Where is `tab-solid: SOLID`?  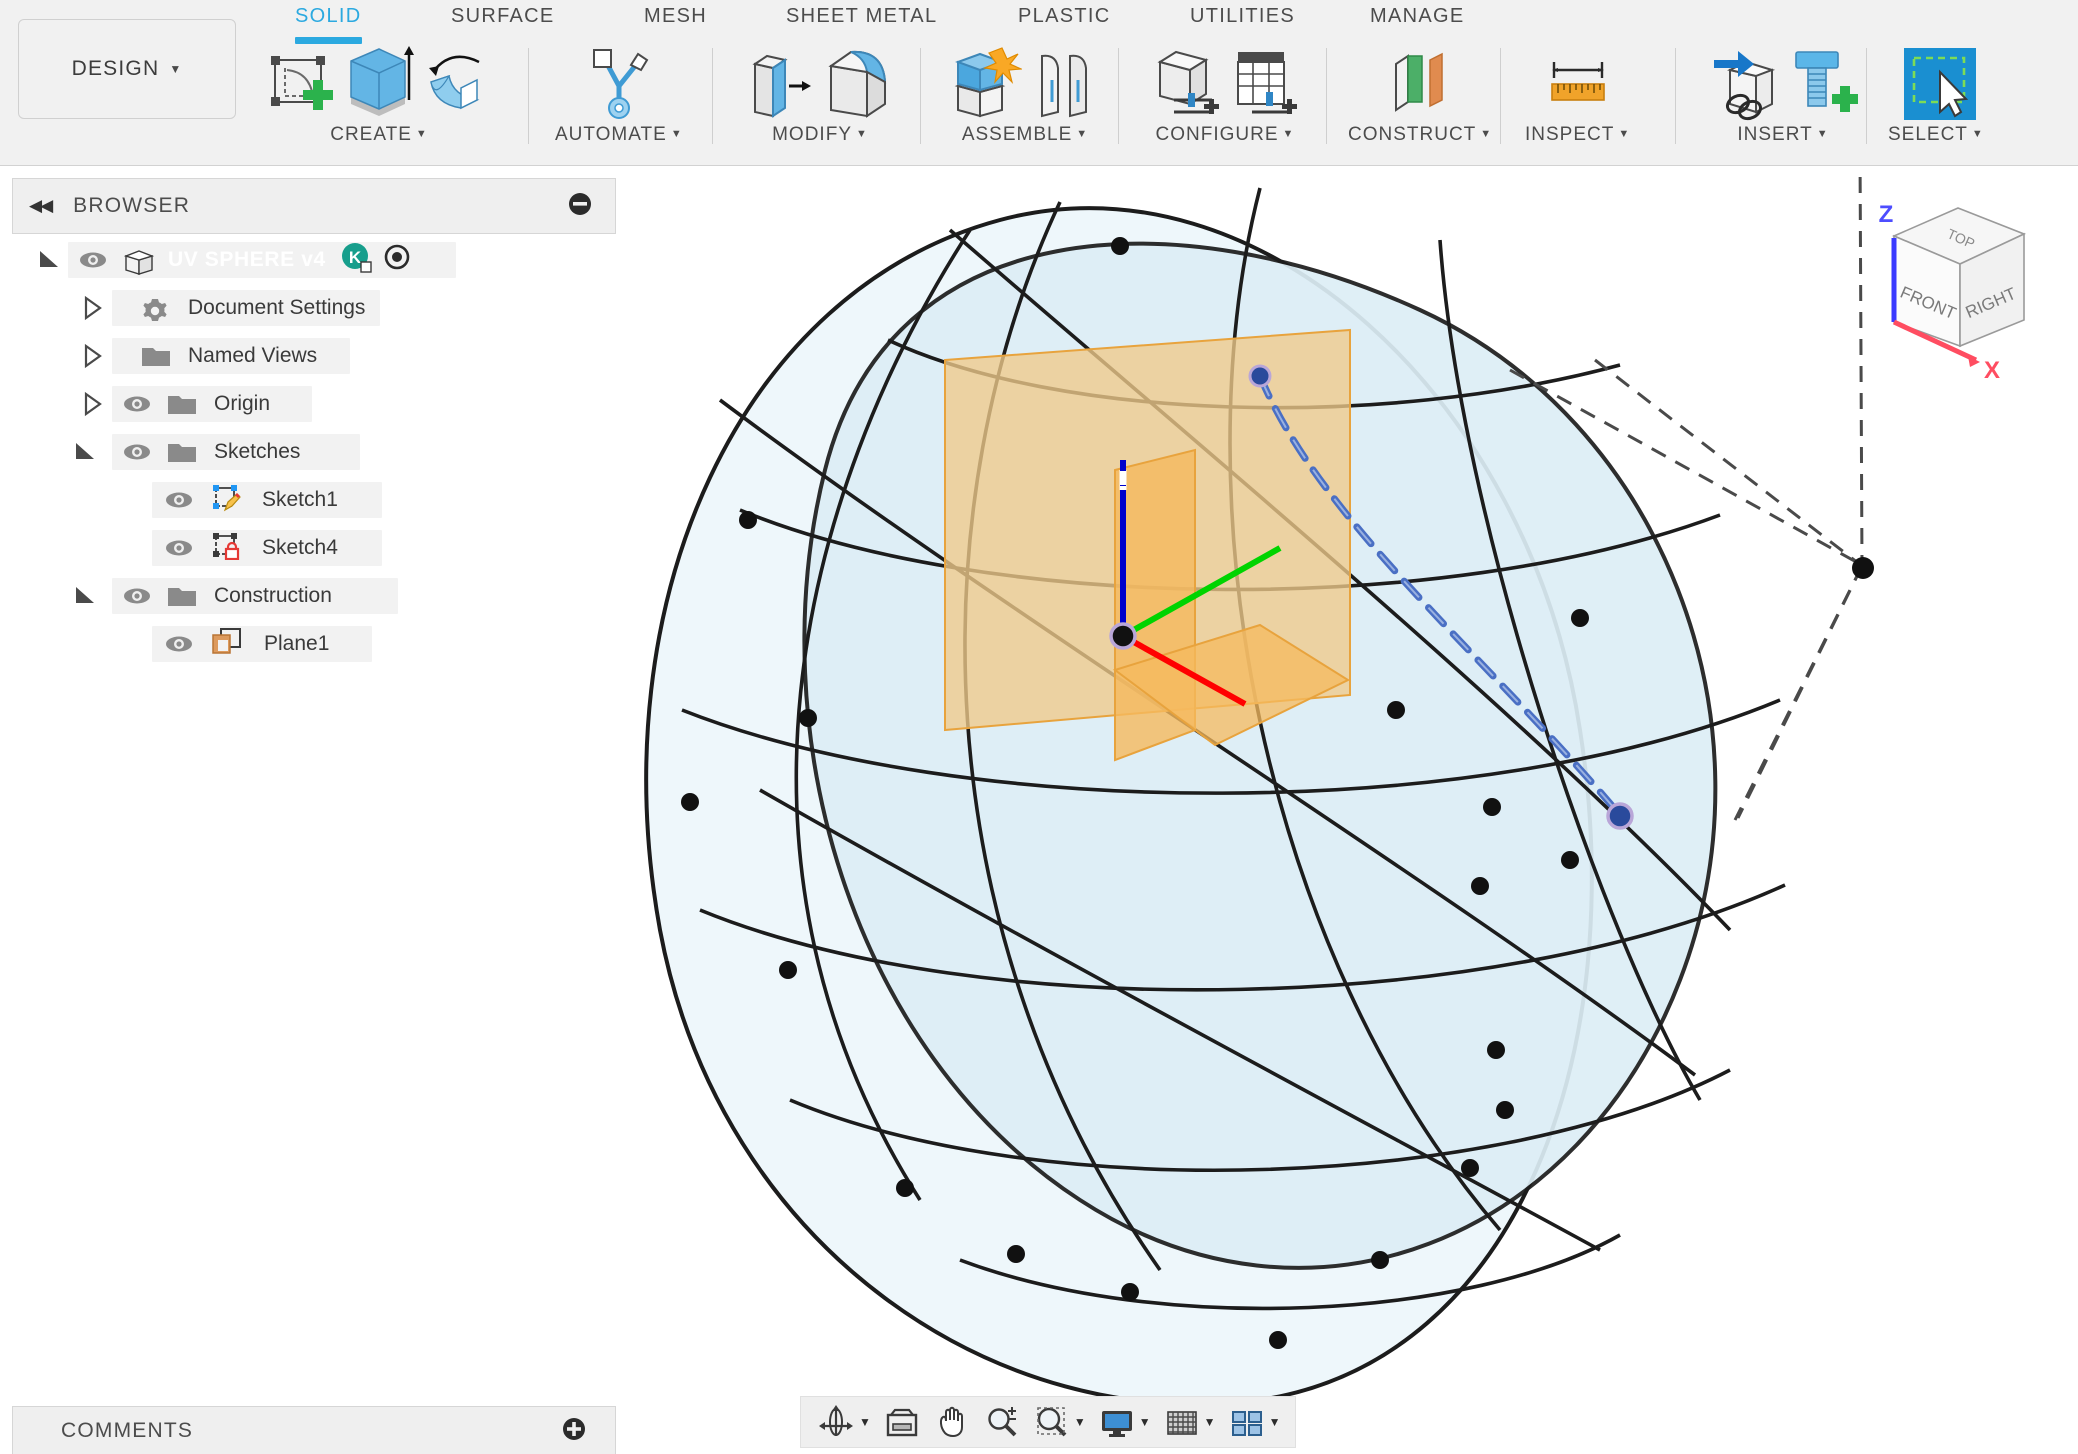
tab-solid: SOLID is located at coordinates (328, 24).